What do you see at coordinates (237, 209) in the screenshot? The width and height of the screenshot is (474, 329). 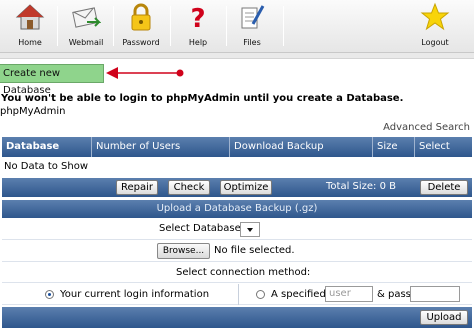 I see `upload-section-title: Upload a Database Backup (.gz)` at bounding box center [237, 209].